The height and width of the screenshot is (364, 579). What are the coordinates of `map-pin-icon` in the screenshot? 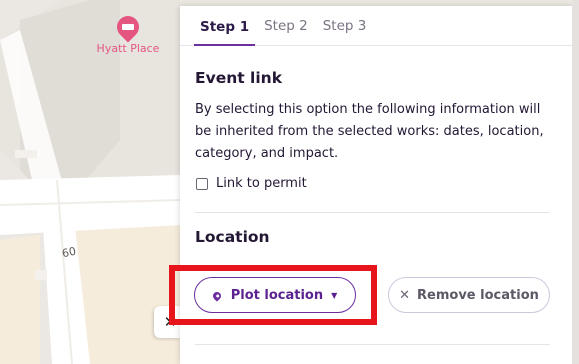 It's located at (217, 296).